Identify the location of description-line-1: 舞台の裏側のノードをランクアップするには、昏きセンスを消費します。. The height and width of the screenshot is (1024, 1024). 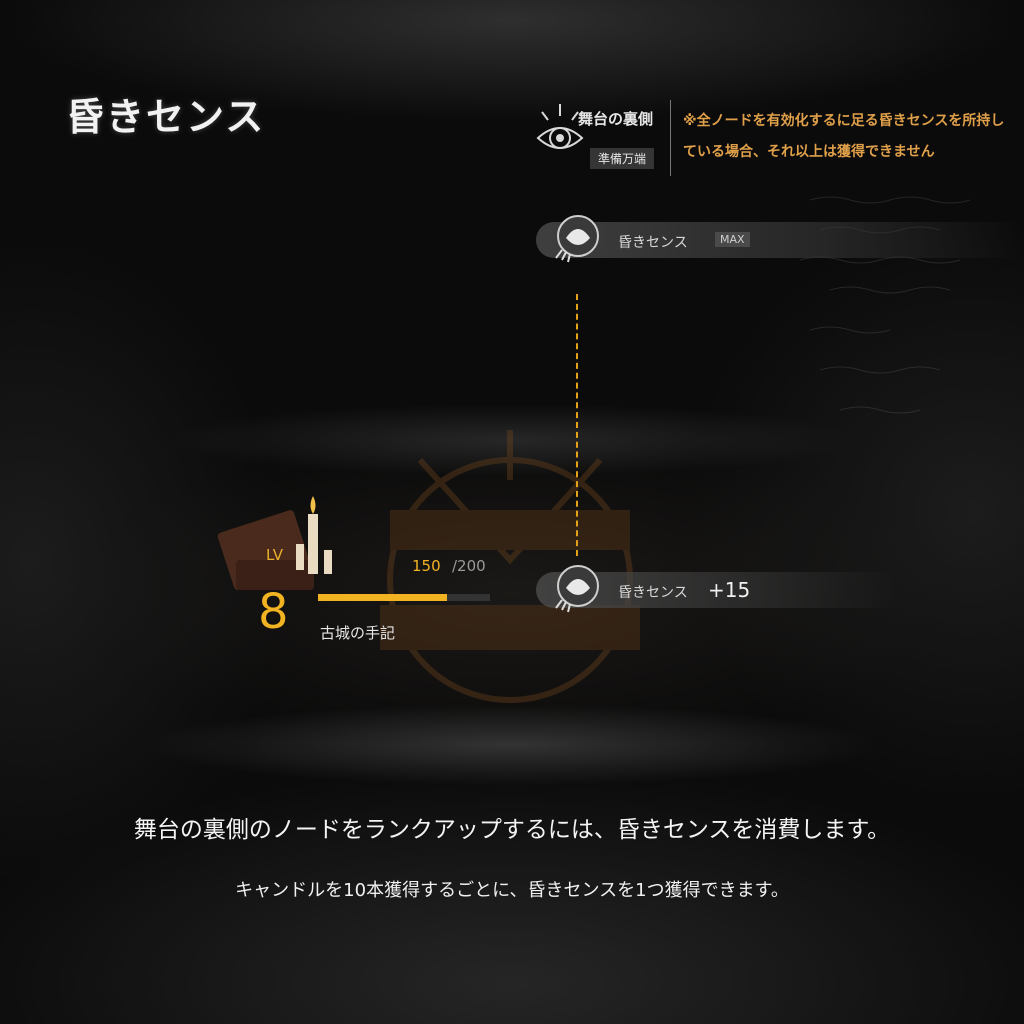
(512, 830).